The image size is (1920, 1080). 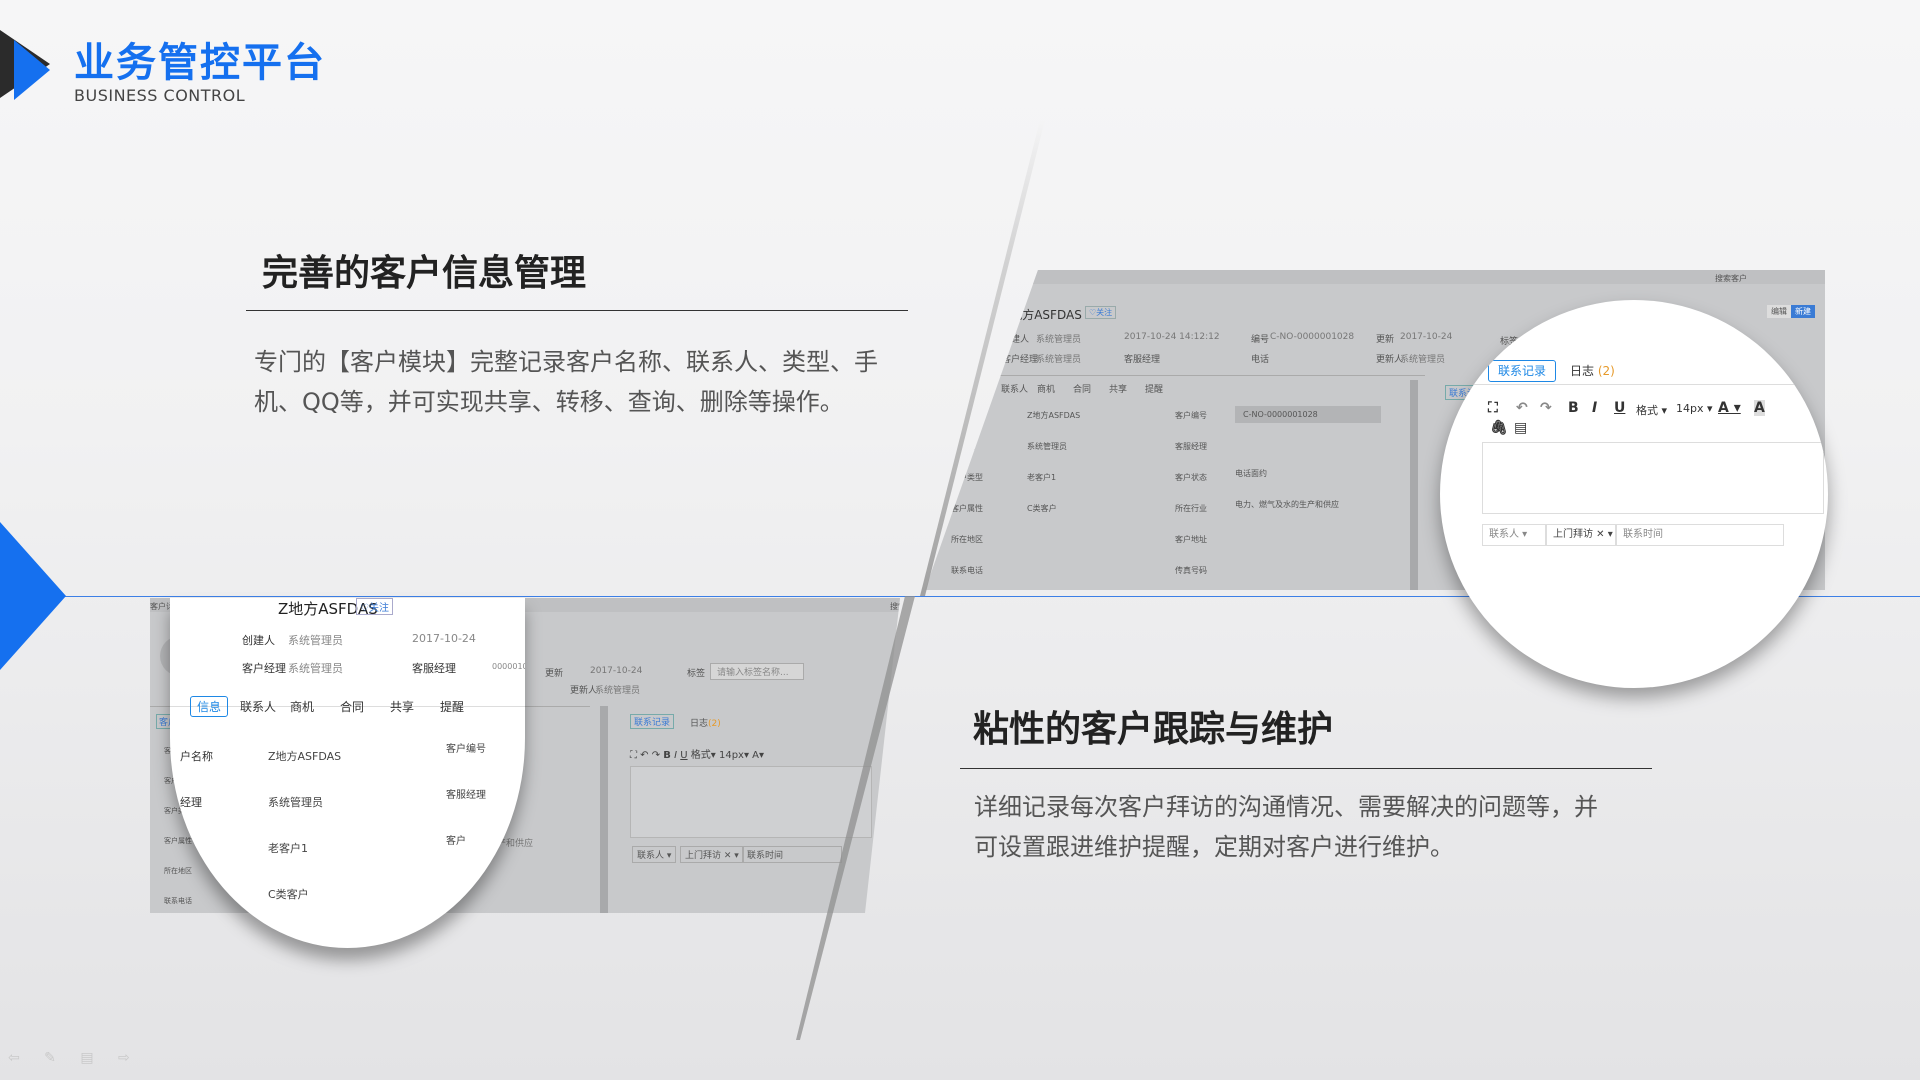 What do you see at coordinates (1493, 408) in the screenshot?
I see `fullscreen-icon: ⛶` at bounding box center [1493, 408].